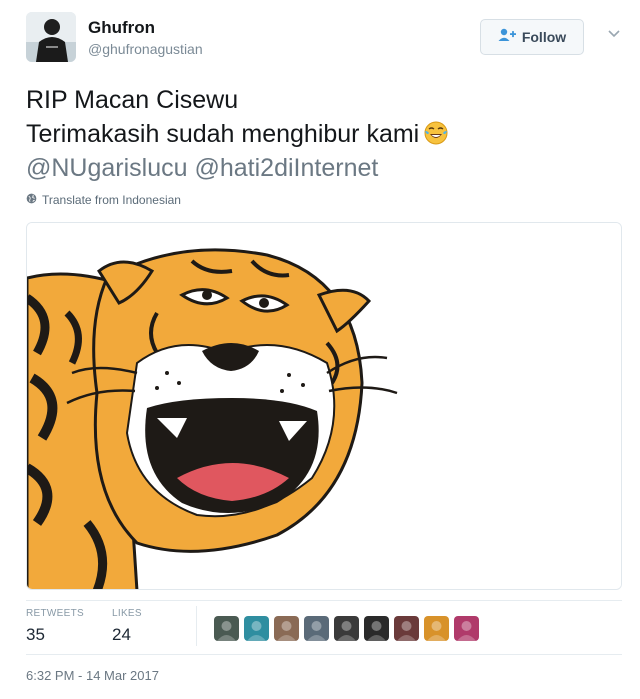 This screenshot has width=640, height=699. Describe the element at coordinates (35, 634) in the screenshot. I see `retweets-count: 35` at that location.